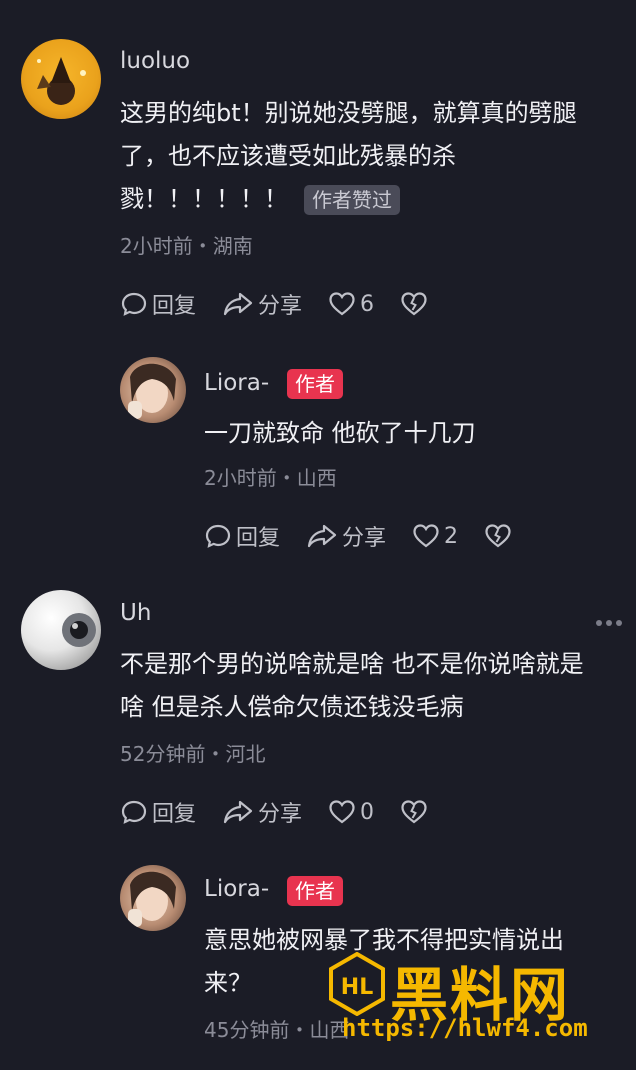  Describe the element at coordinates (288, 156) in the screenshot. I see `comment-text-line: 了，也不应该遭受如此残暴的杀` at that location.